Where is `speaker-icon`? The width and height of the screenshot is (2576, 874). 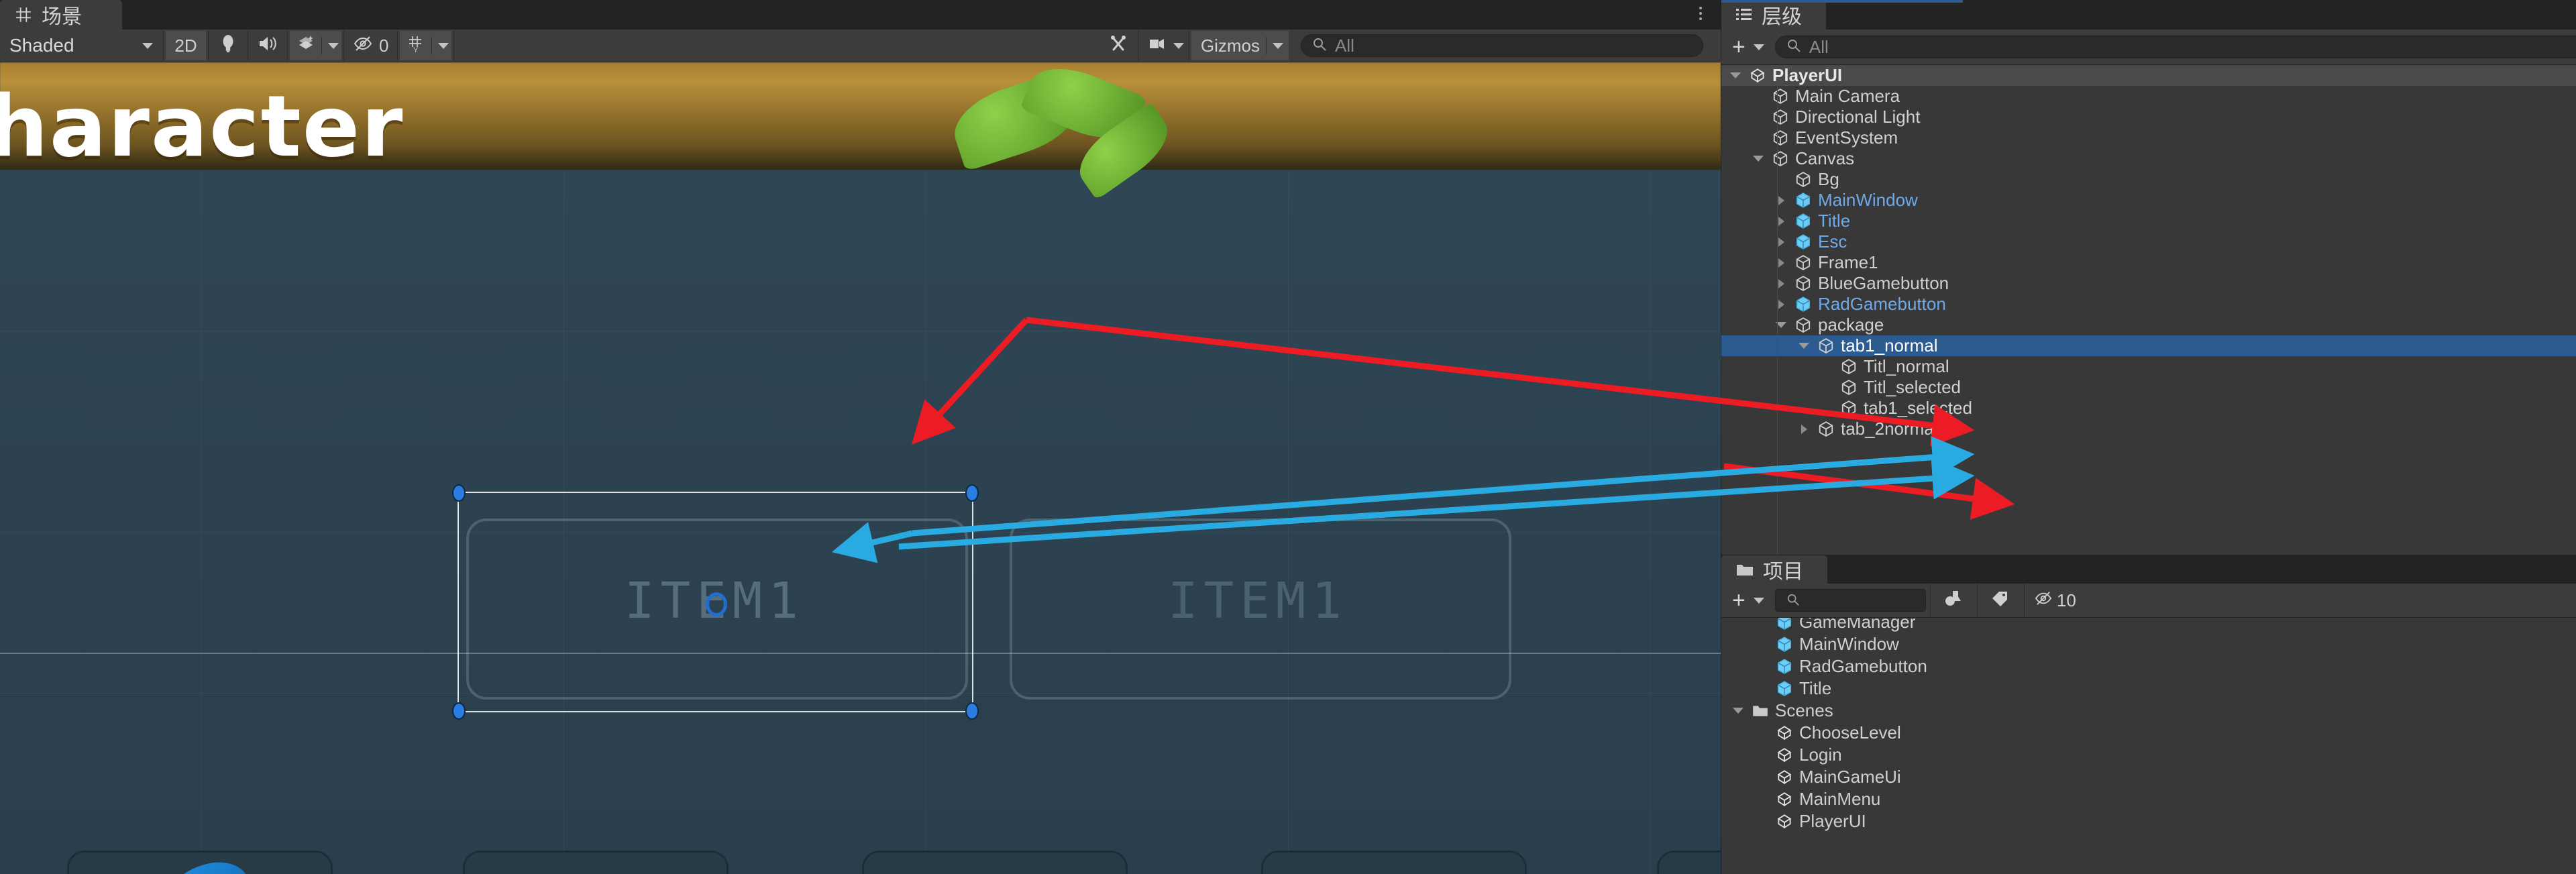
speaker-icon is located at coordinates (268, 46).